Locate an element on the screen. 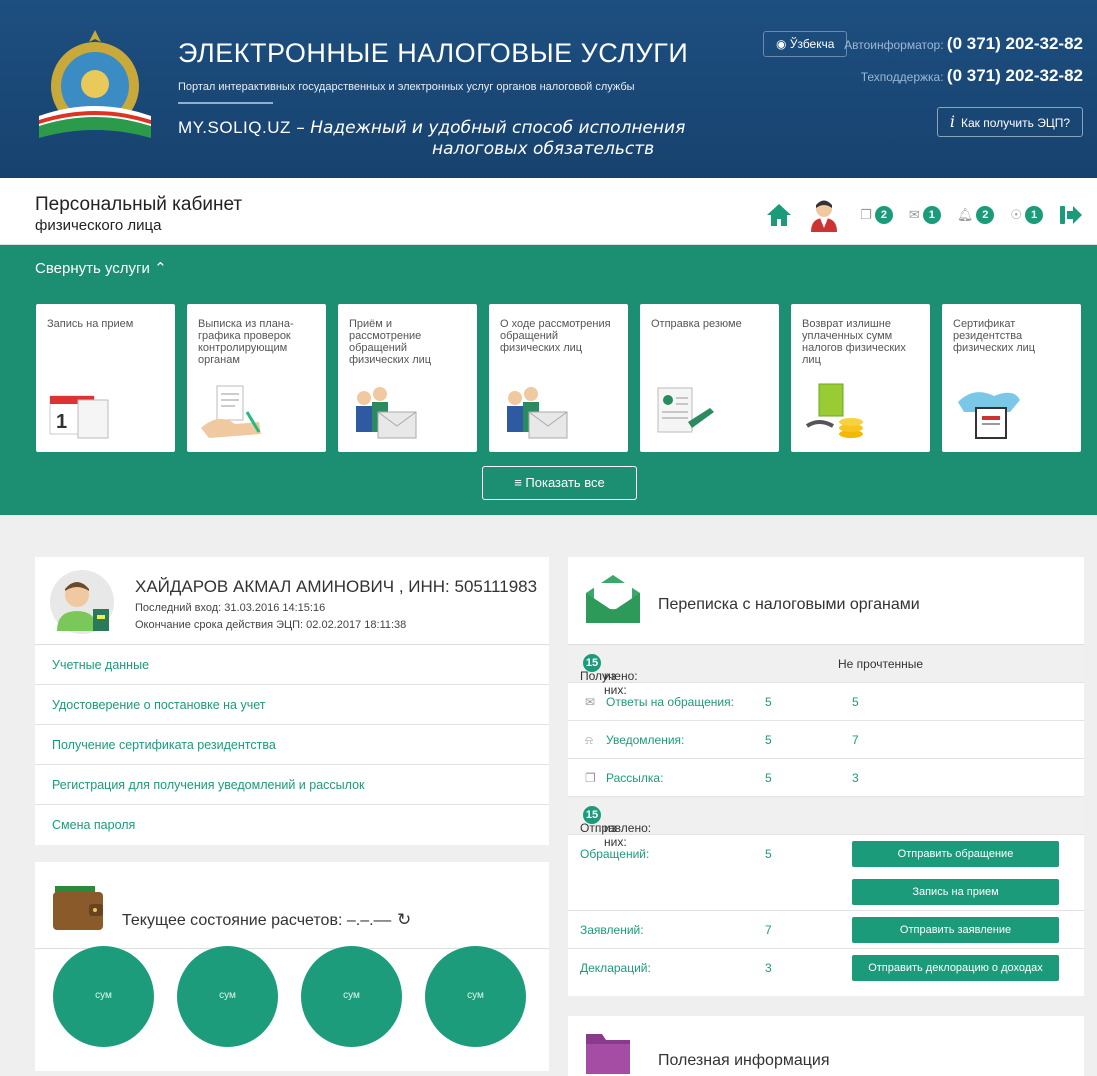 This screenshot has width=1097, height=1076. messages-group: ✉ 1 is located at coordinates (925, 215).